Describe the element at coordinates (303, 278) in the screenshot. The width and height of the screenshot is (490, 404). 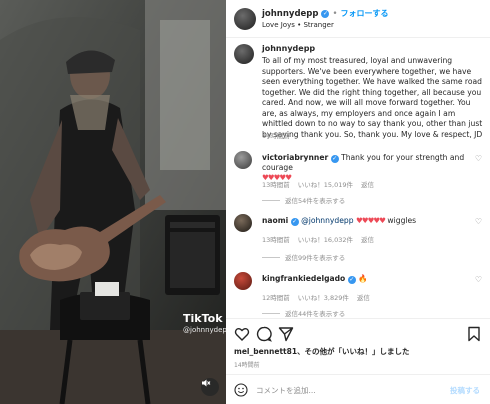
I see `commenter-username: kingfrankiedelgado` at that location.